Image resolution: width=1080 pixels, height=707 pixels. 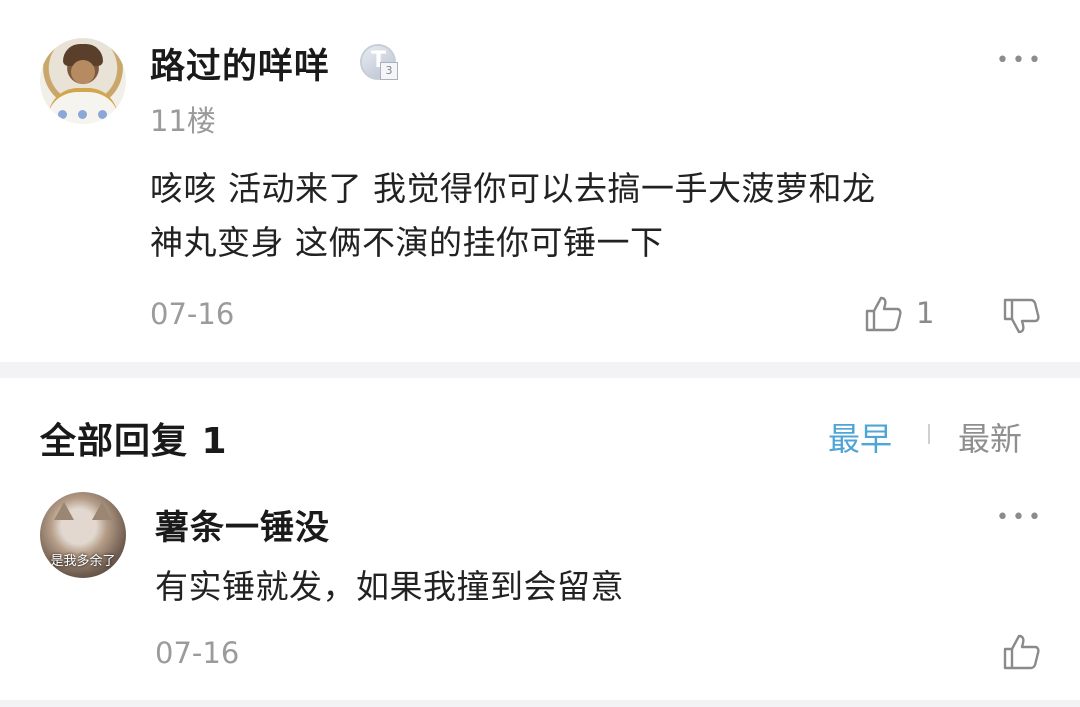 I want to click on avatar-face, so click(x=83, y=72).